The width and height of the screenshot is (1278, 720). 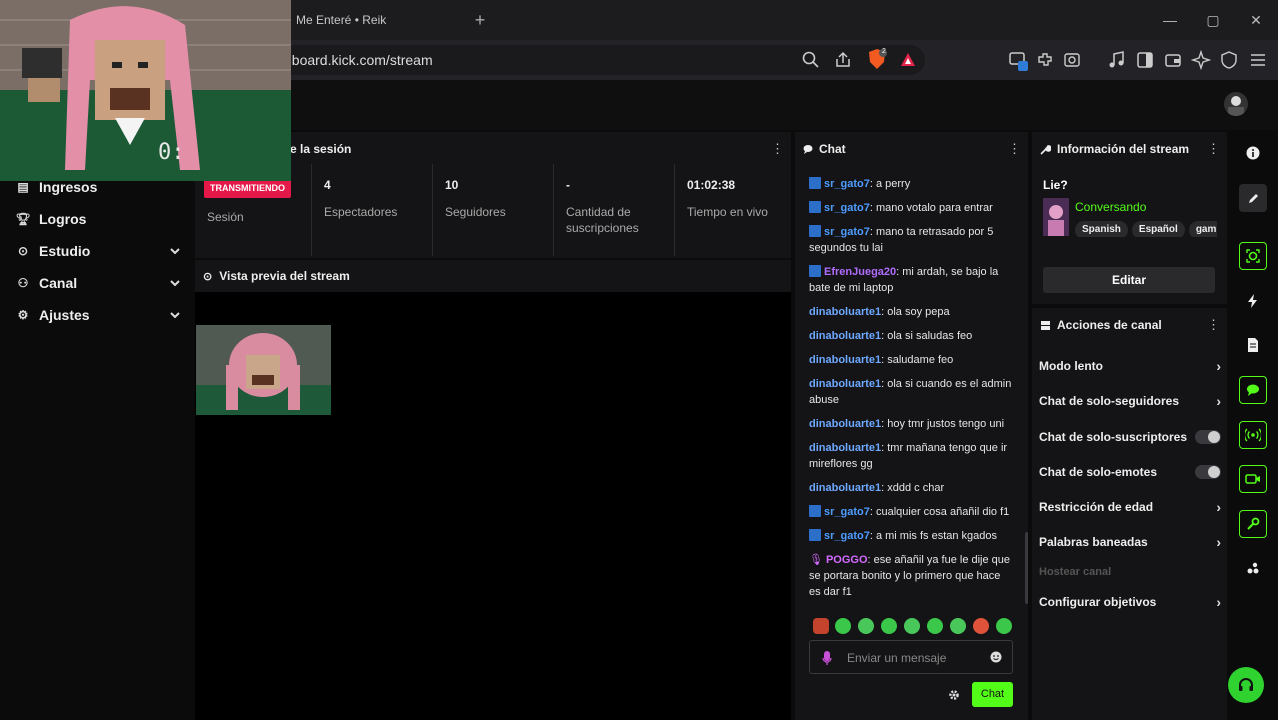 What do you see at coordinates (98, 251) in the screenshot?
I see `sidebar-item-estudio: ⊙ Estudio` at bounding box center [98, 251].